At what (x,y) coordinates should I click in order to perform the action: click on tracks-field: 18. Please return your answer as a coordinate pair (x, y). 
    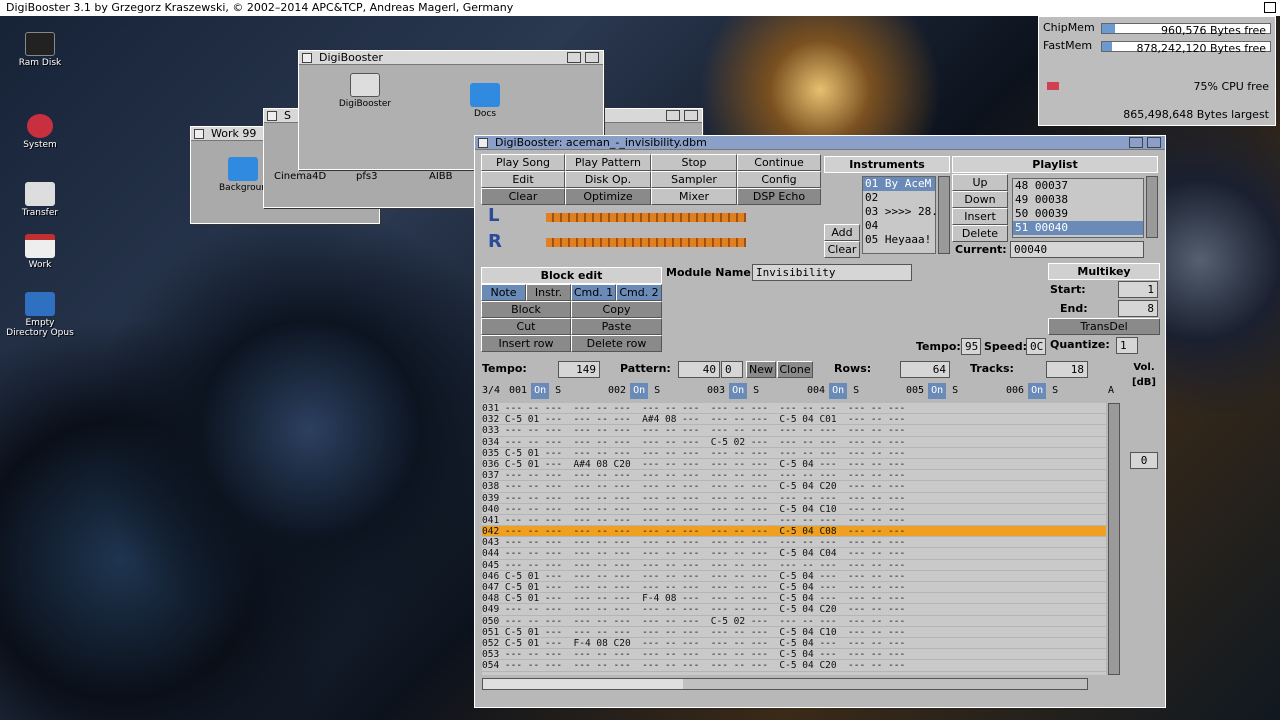
    Looking at the image, I should click on (1067, 369).